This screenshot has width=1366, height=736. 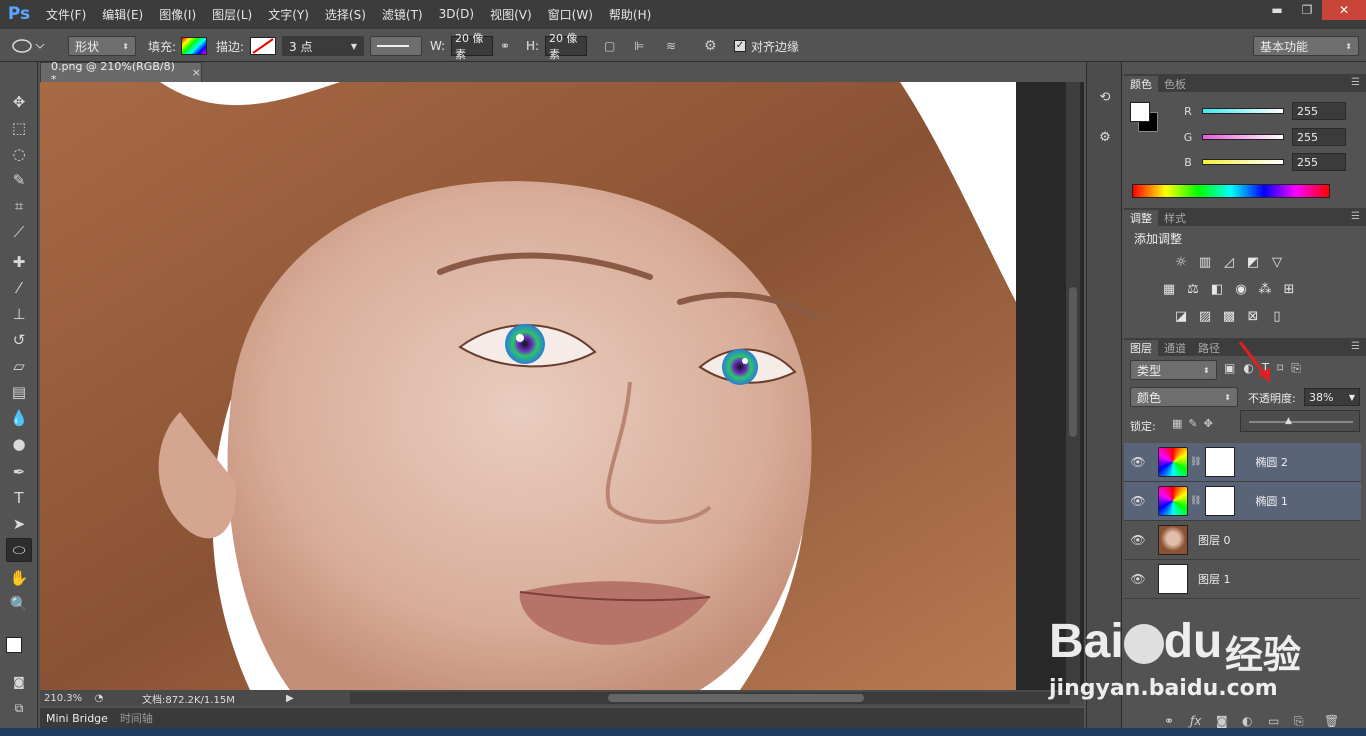 What do you see at coordinates (1231, 191) in the screenshot?
I see `color-spectrum-bar` at bounding box center [1231, 191].